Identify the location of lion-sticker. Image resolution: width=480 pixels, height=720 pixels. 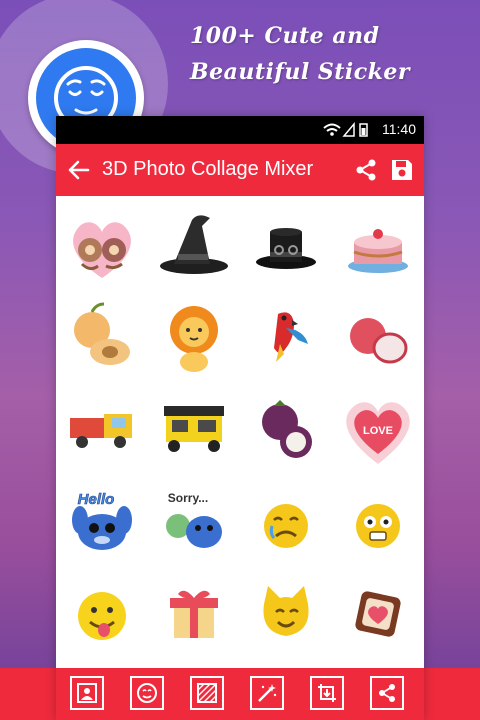
(194, 338).